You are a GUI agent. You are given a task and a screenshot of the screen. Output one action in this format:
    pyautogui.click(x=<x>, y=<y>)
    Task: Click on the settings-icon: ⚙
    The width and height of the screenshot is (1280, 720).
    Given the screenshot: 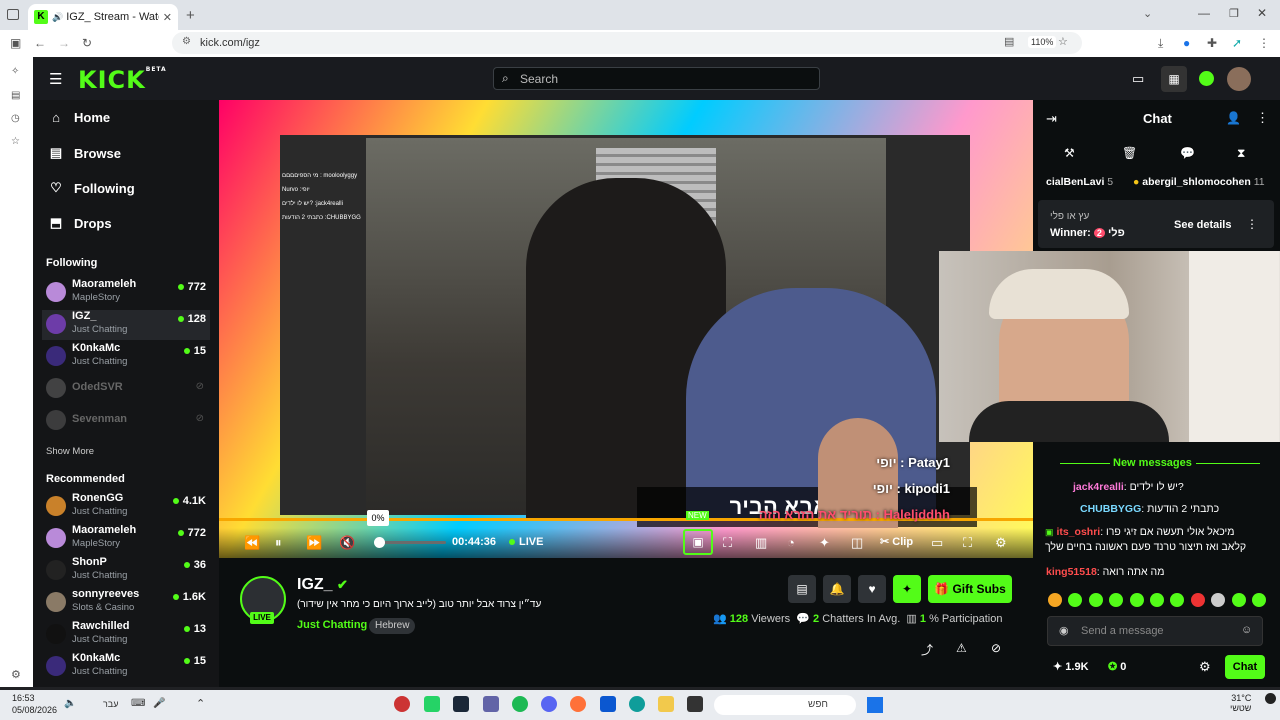 What is the action you would take?
    pyautogui.click(x=1001, y=543)
    